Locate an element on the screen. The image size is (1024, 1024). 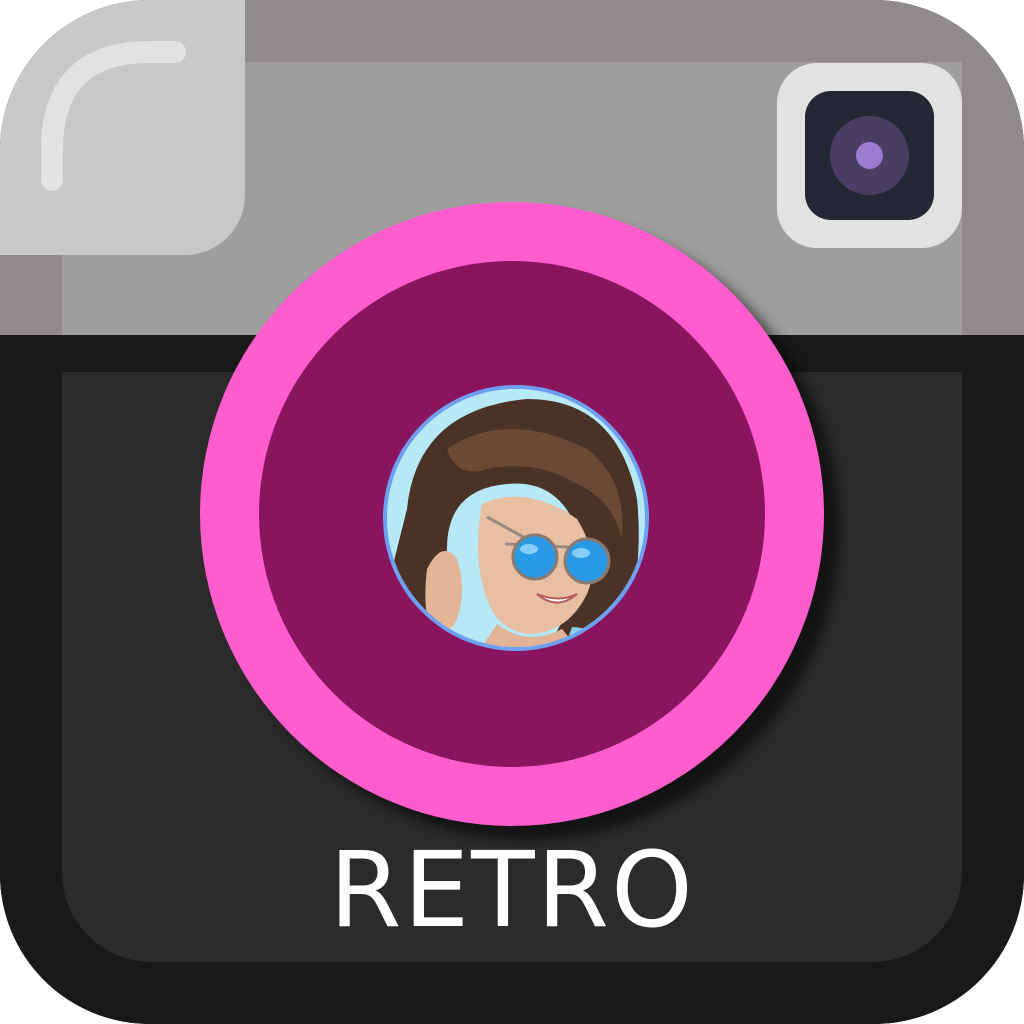
viewfinder-dot is located at coordinates (869, 155).